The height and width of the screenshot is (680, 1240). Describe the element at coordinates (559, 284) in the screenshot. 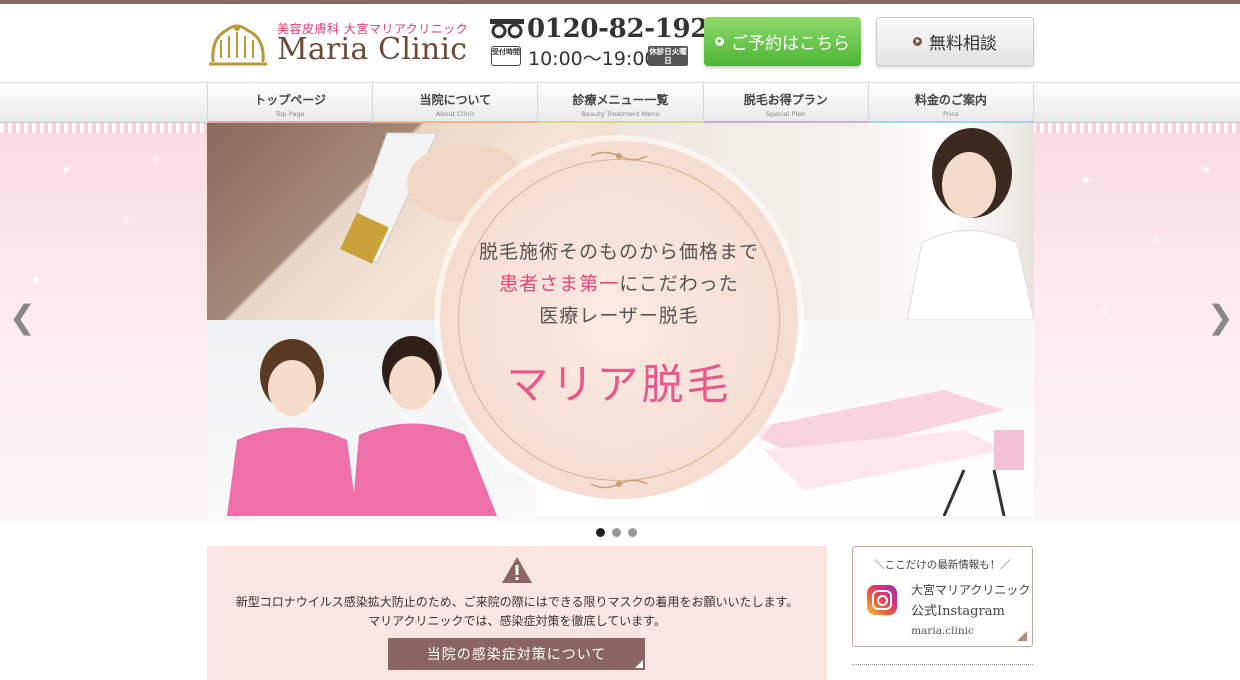

I see `hero-line-2-highlight: 患者さま第一` at that location.